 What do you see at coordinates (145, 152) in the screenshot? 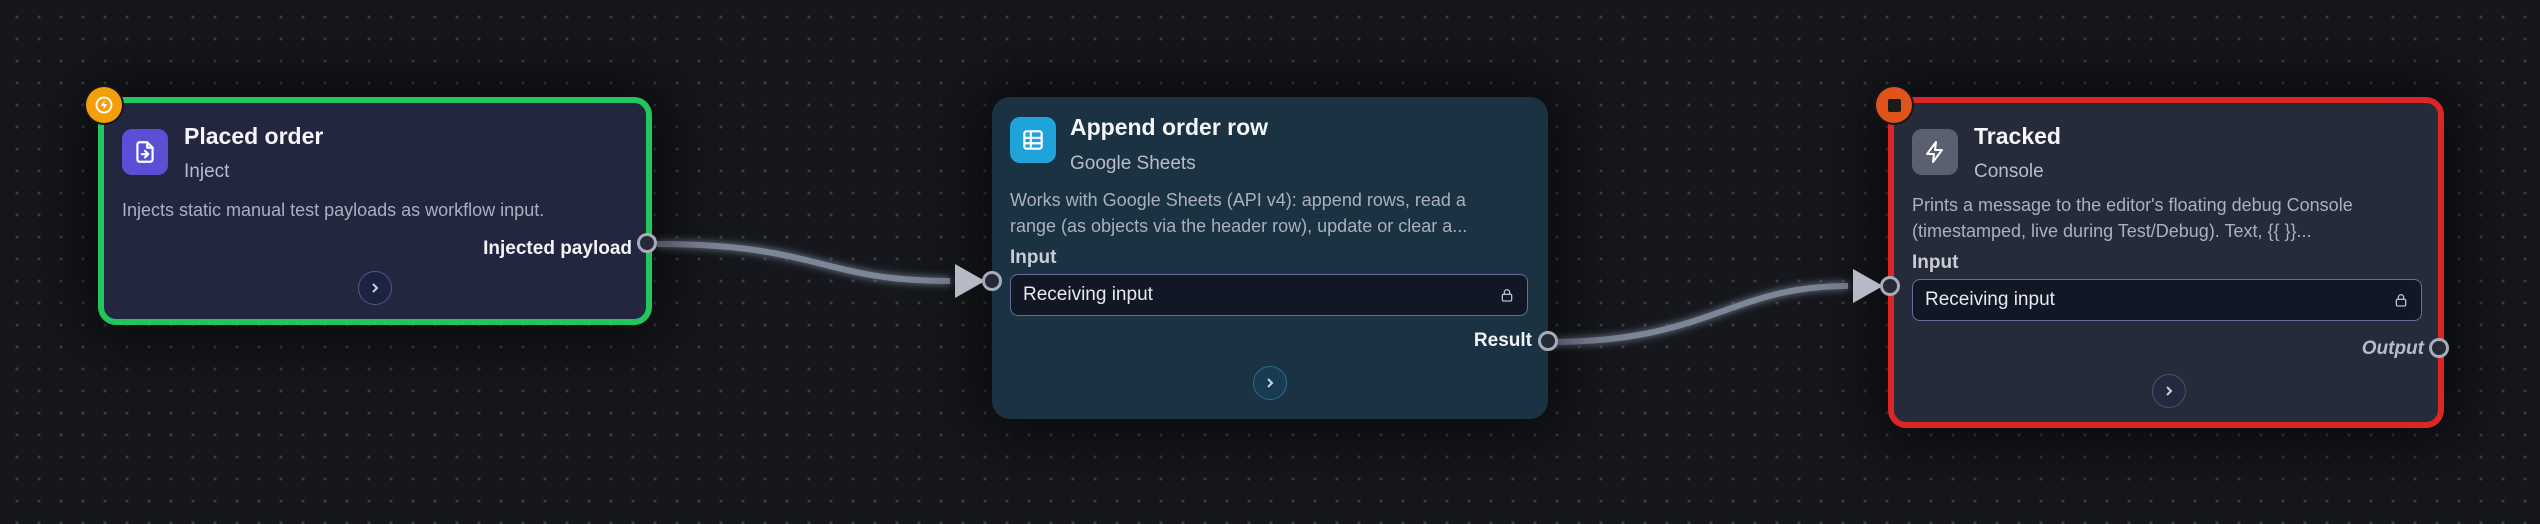
I see `file-import-icon` at bounding box center [145, 152].